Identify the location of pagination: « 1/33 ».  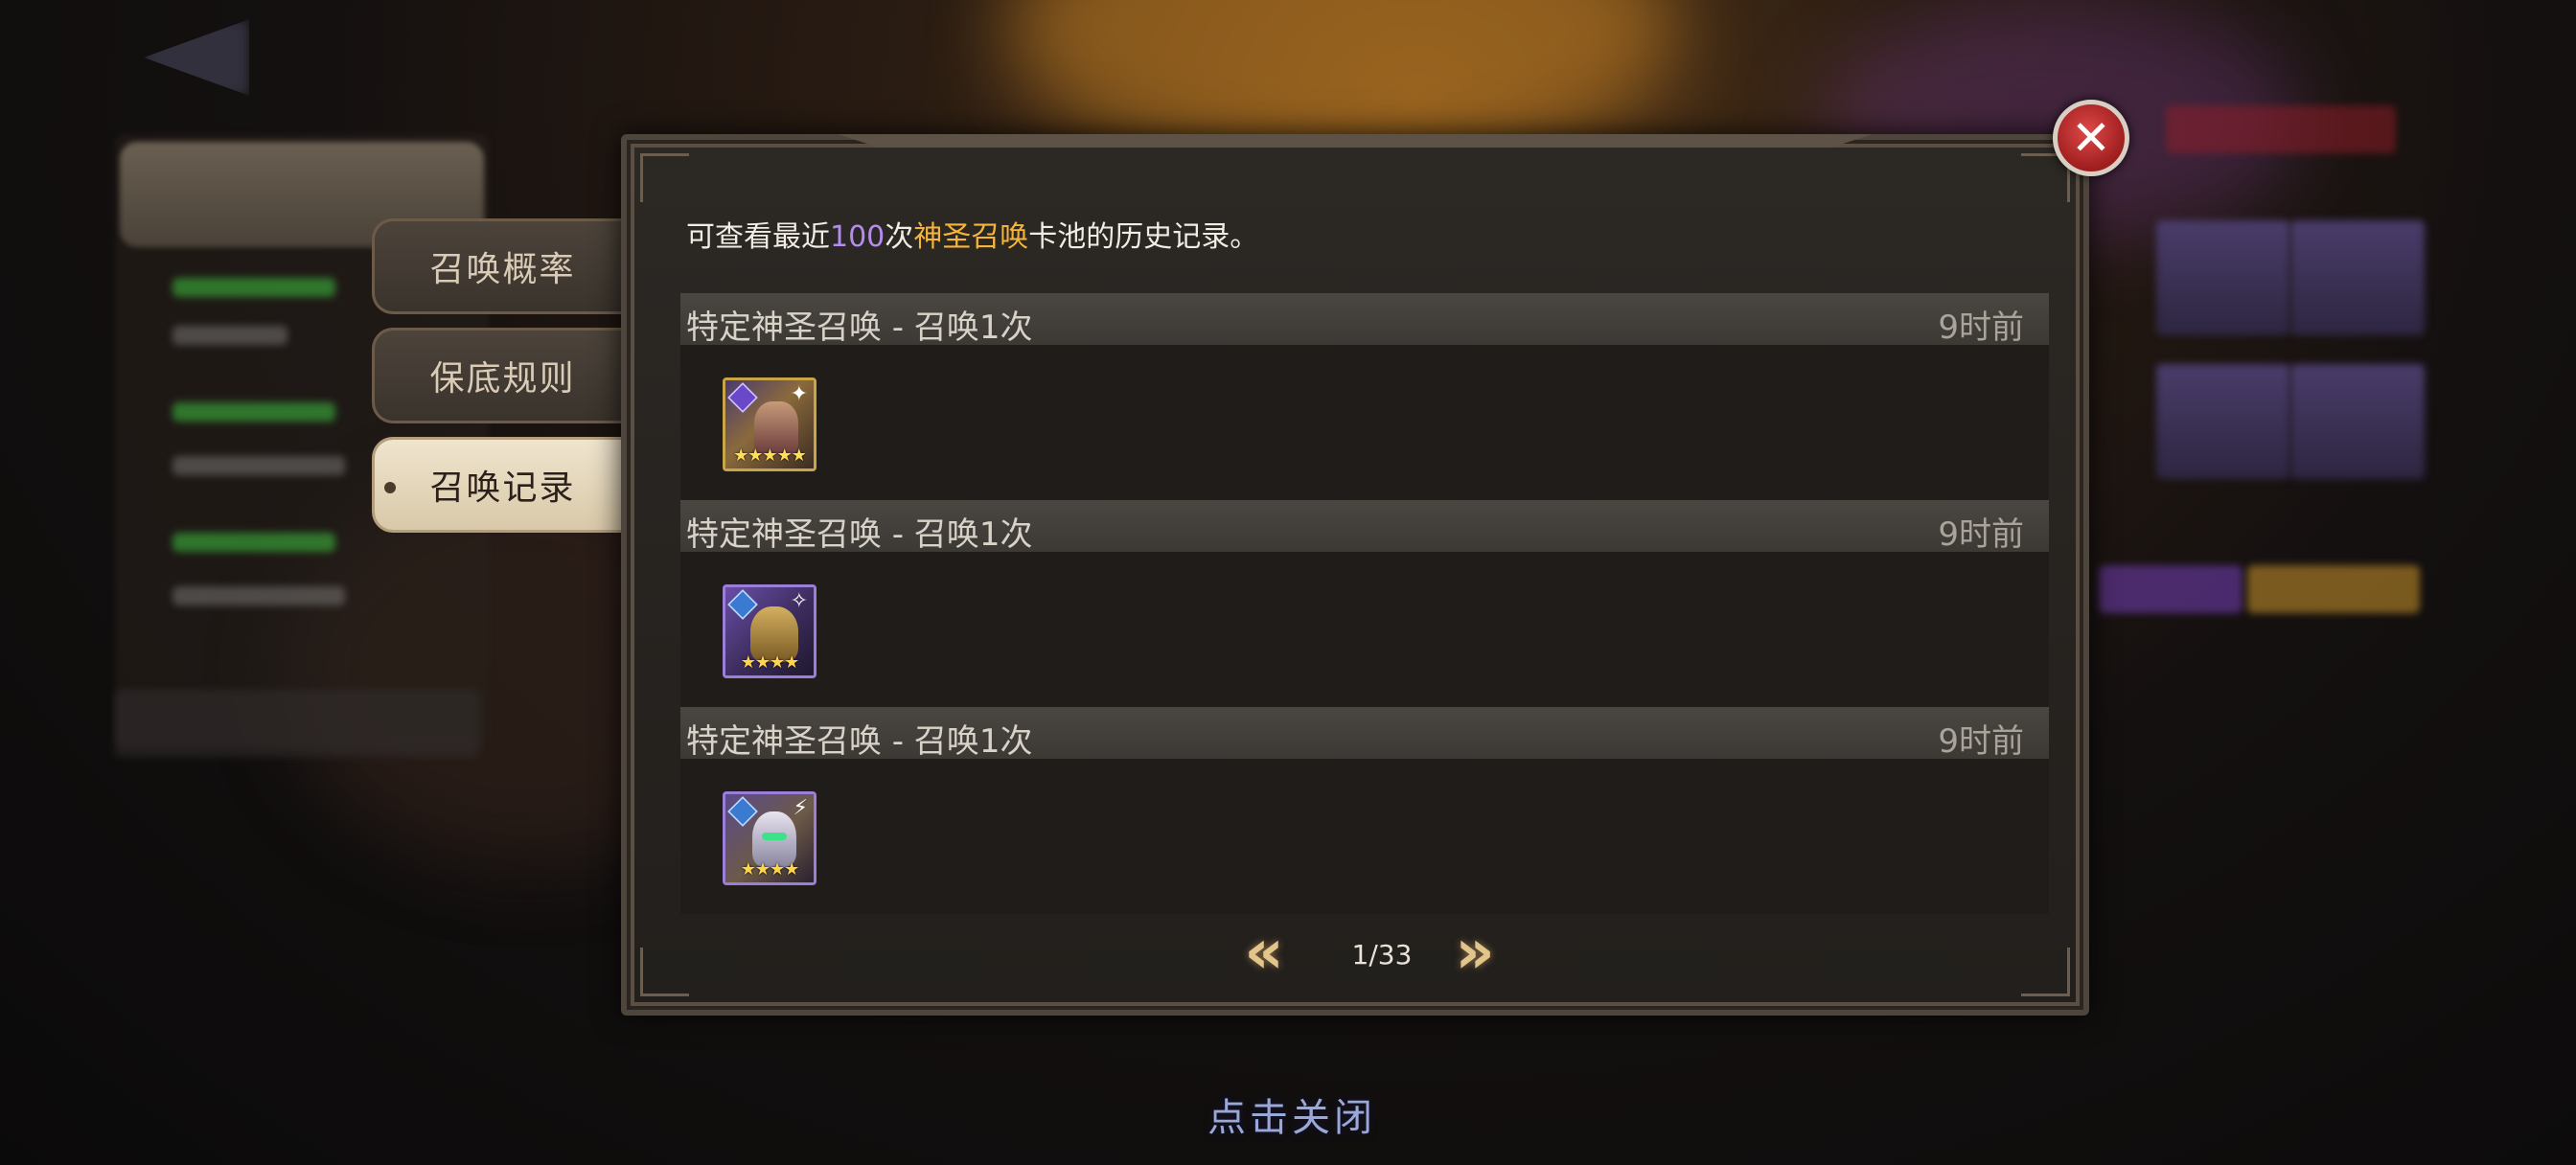
(1355, 953).